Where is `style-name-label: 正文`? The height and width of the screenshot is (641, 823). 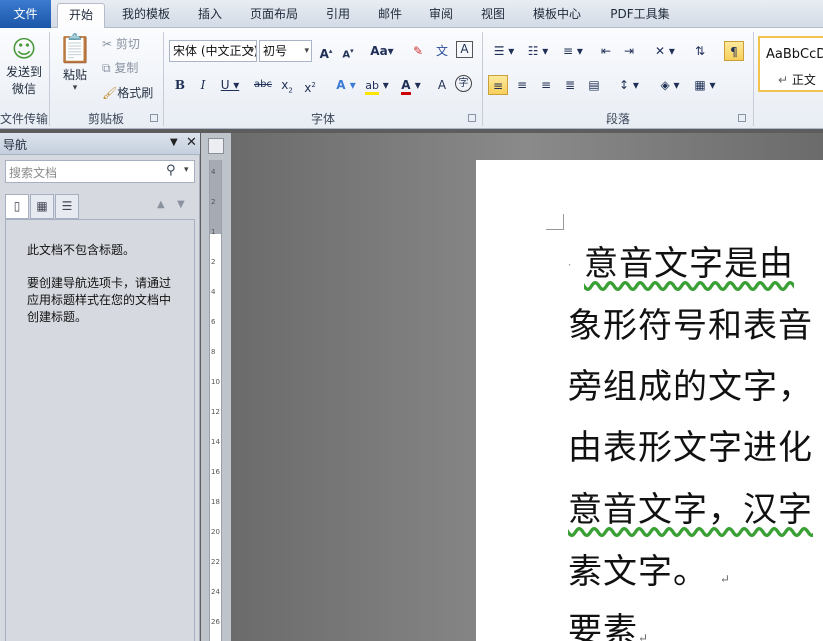
style-name-label: 正文 is located at coordinates (803, 80).